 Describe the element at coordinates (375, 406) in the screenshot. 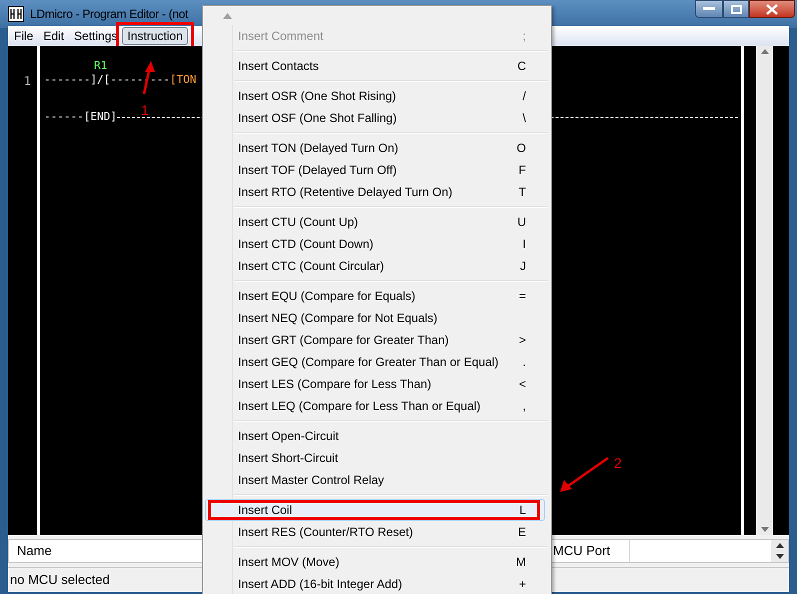

I see `menu-option: Insert LEQ (Compare for Less Than or Equal) ,` at that location.